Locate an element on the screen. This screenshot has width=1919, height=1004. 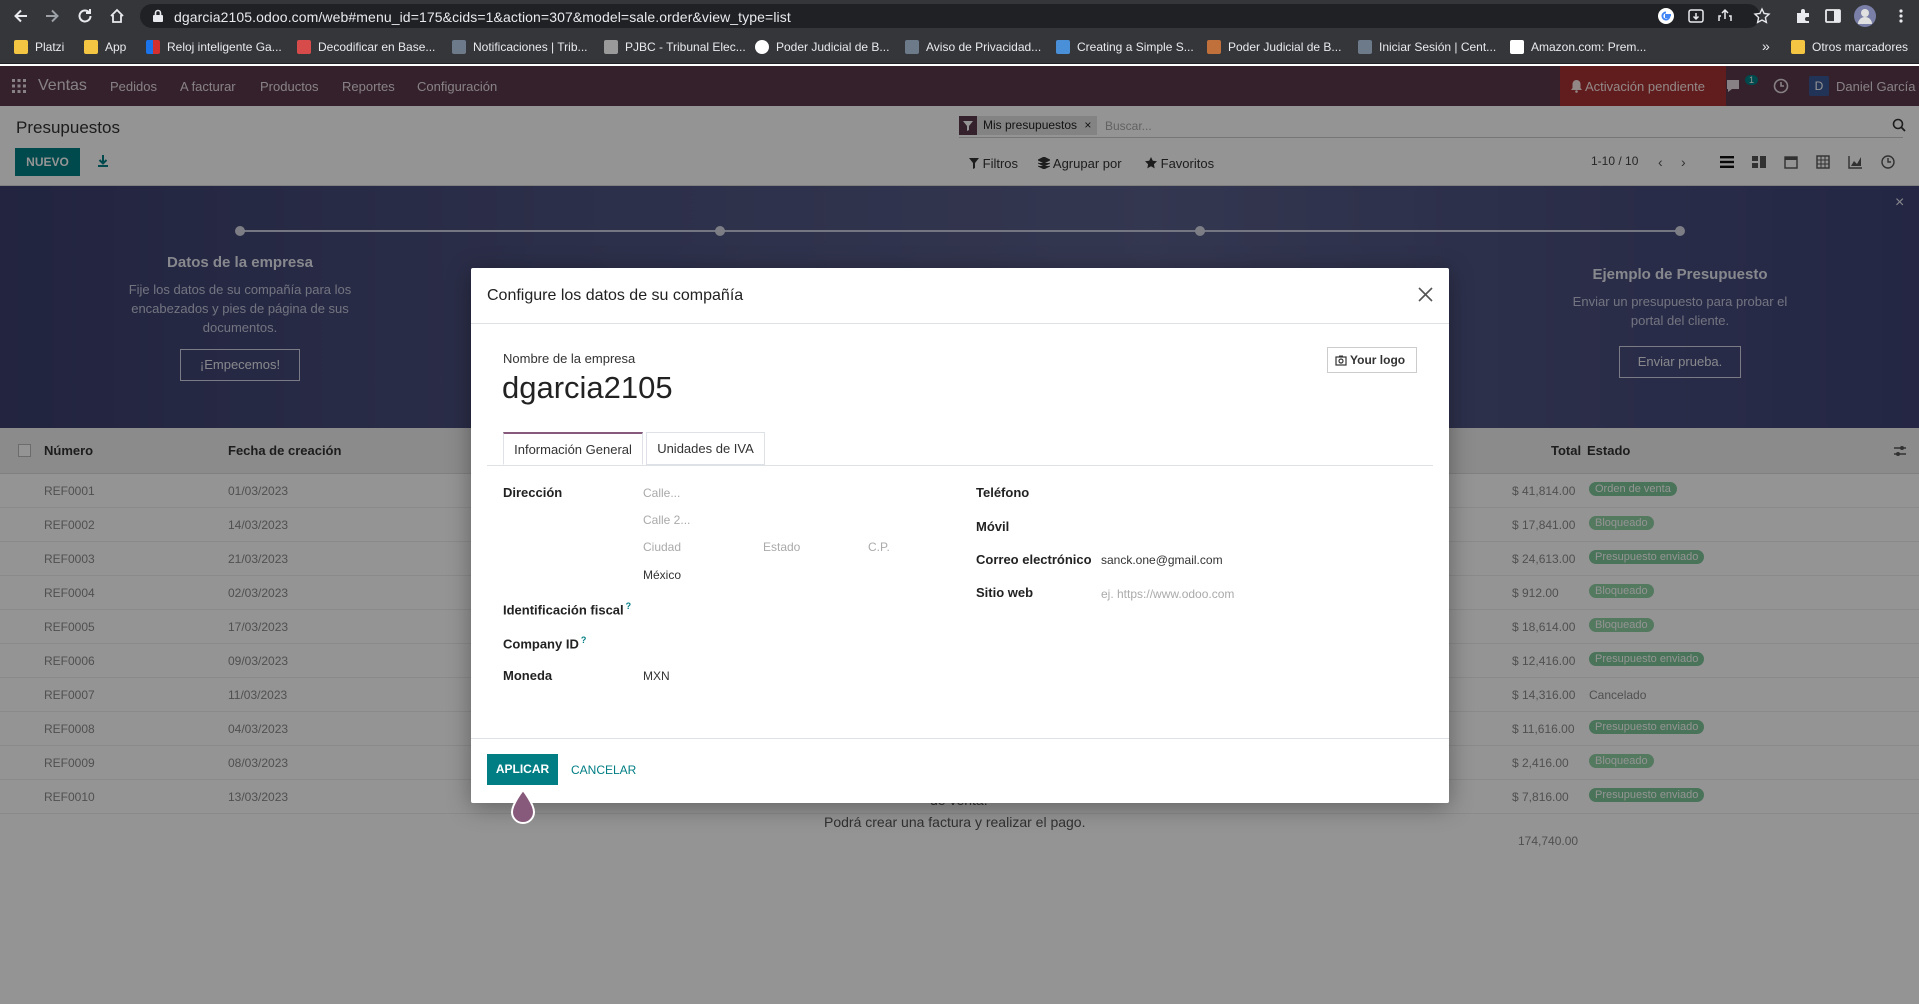
login-icon is located at coordinates (1365, 47).